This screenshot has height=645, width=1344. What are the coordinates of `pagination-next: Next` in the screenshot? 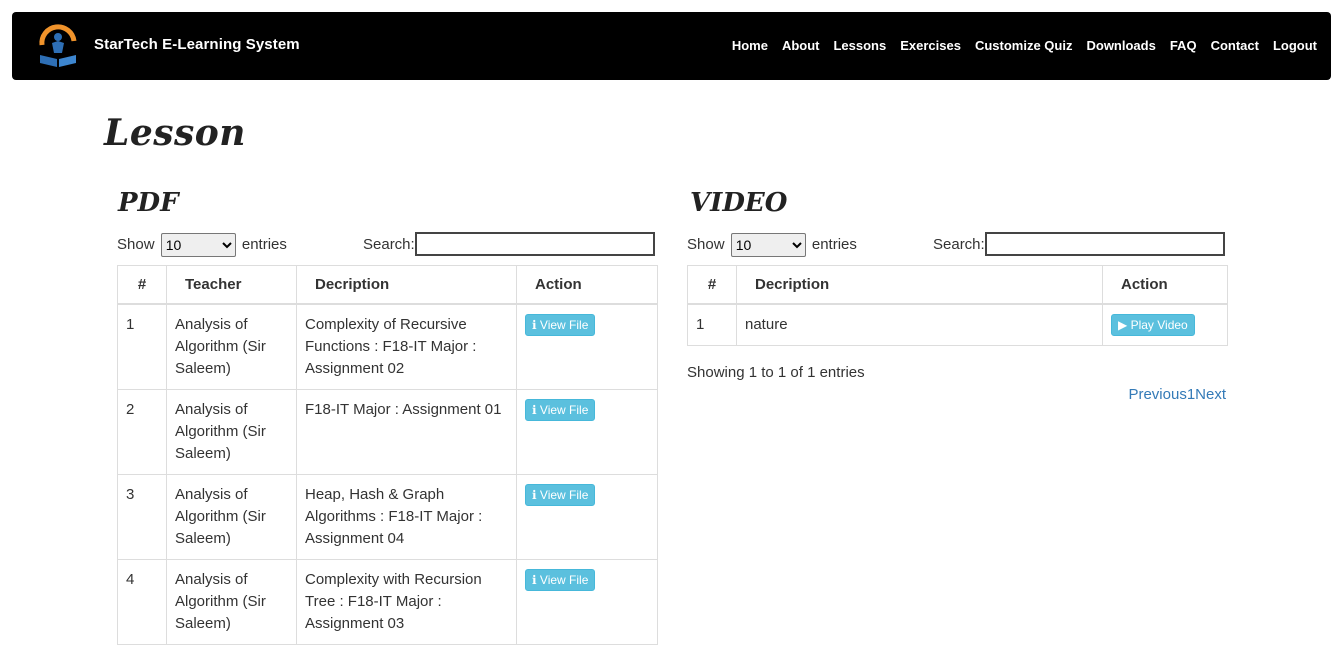 It's located at (1210, 394).